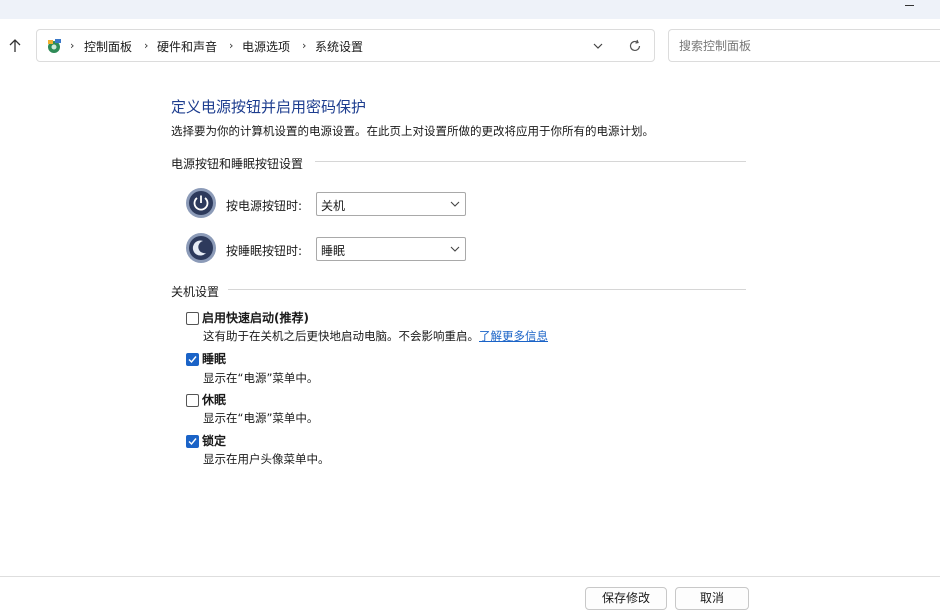 This screenshot has height=611, width=940. I want to click on sleep-button-dropdown: 睡眠, so click(391, 249).